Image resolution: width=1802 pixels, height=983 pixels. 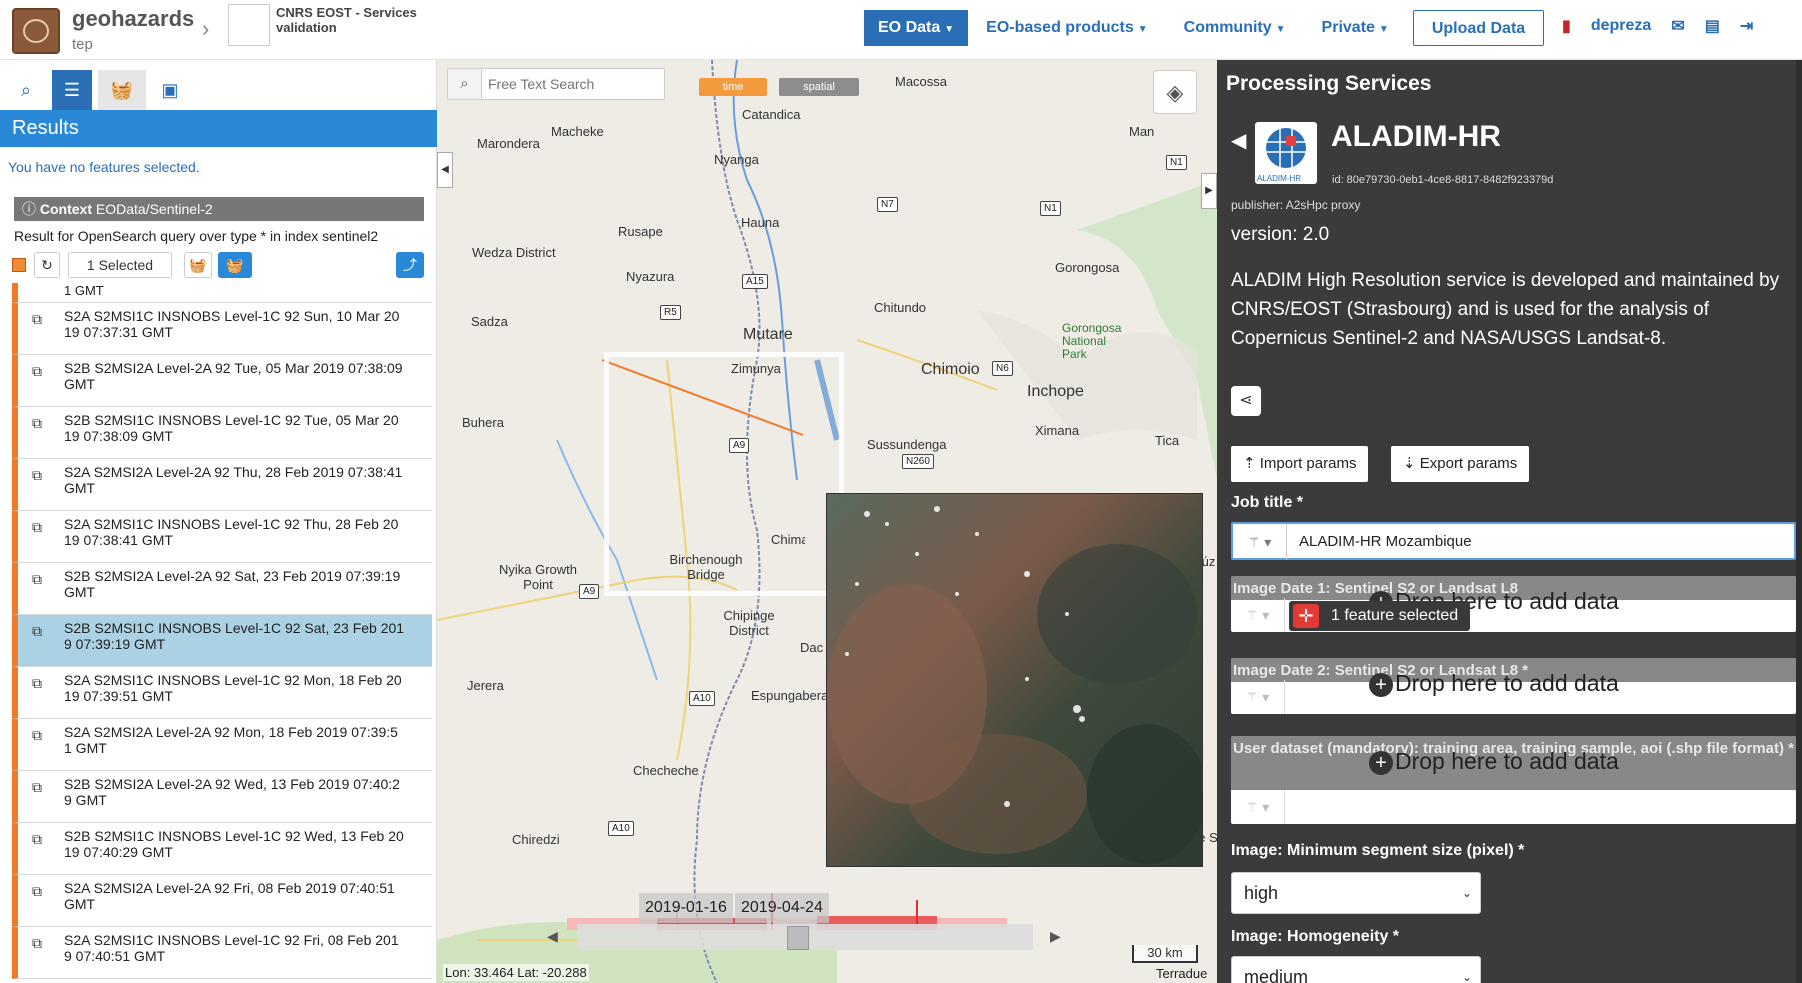 I want to click on add-to-basket-icon: 🧺, so click(x=198, y=265).